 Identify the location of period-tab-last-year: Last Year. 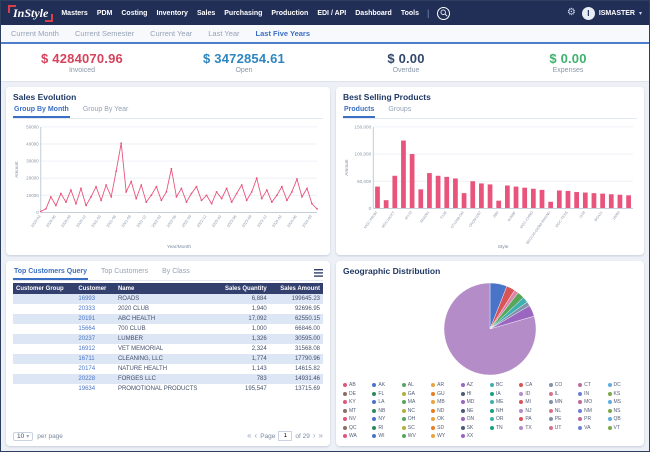
(223, 33).